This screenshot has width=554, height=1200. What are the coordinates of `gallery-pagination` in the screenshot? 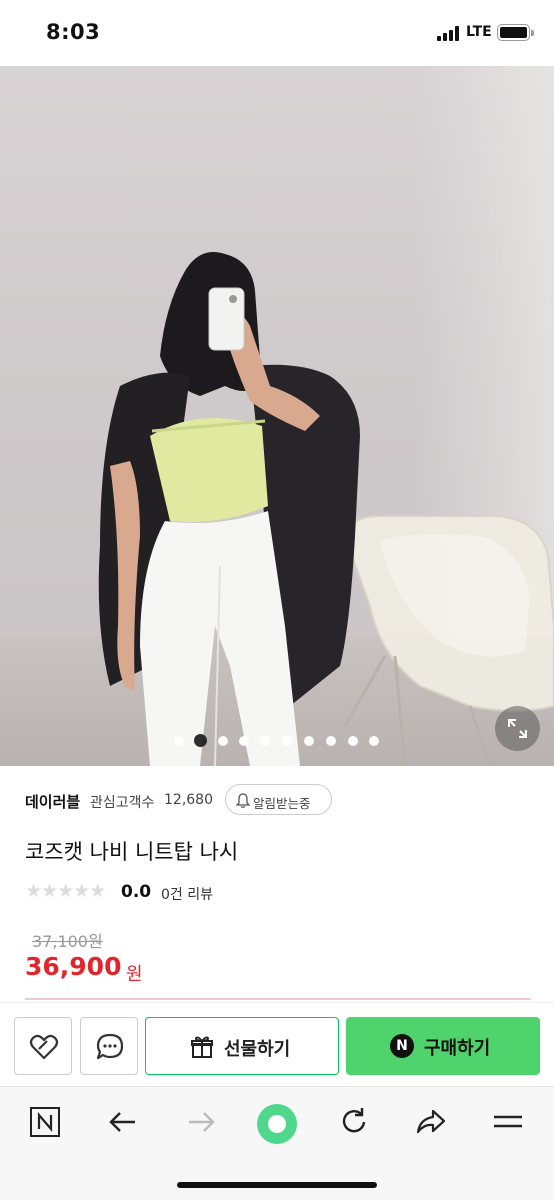 It's located at (279, 741).